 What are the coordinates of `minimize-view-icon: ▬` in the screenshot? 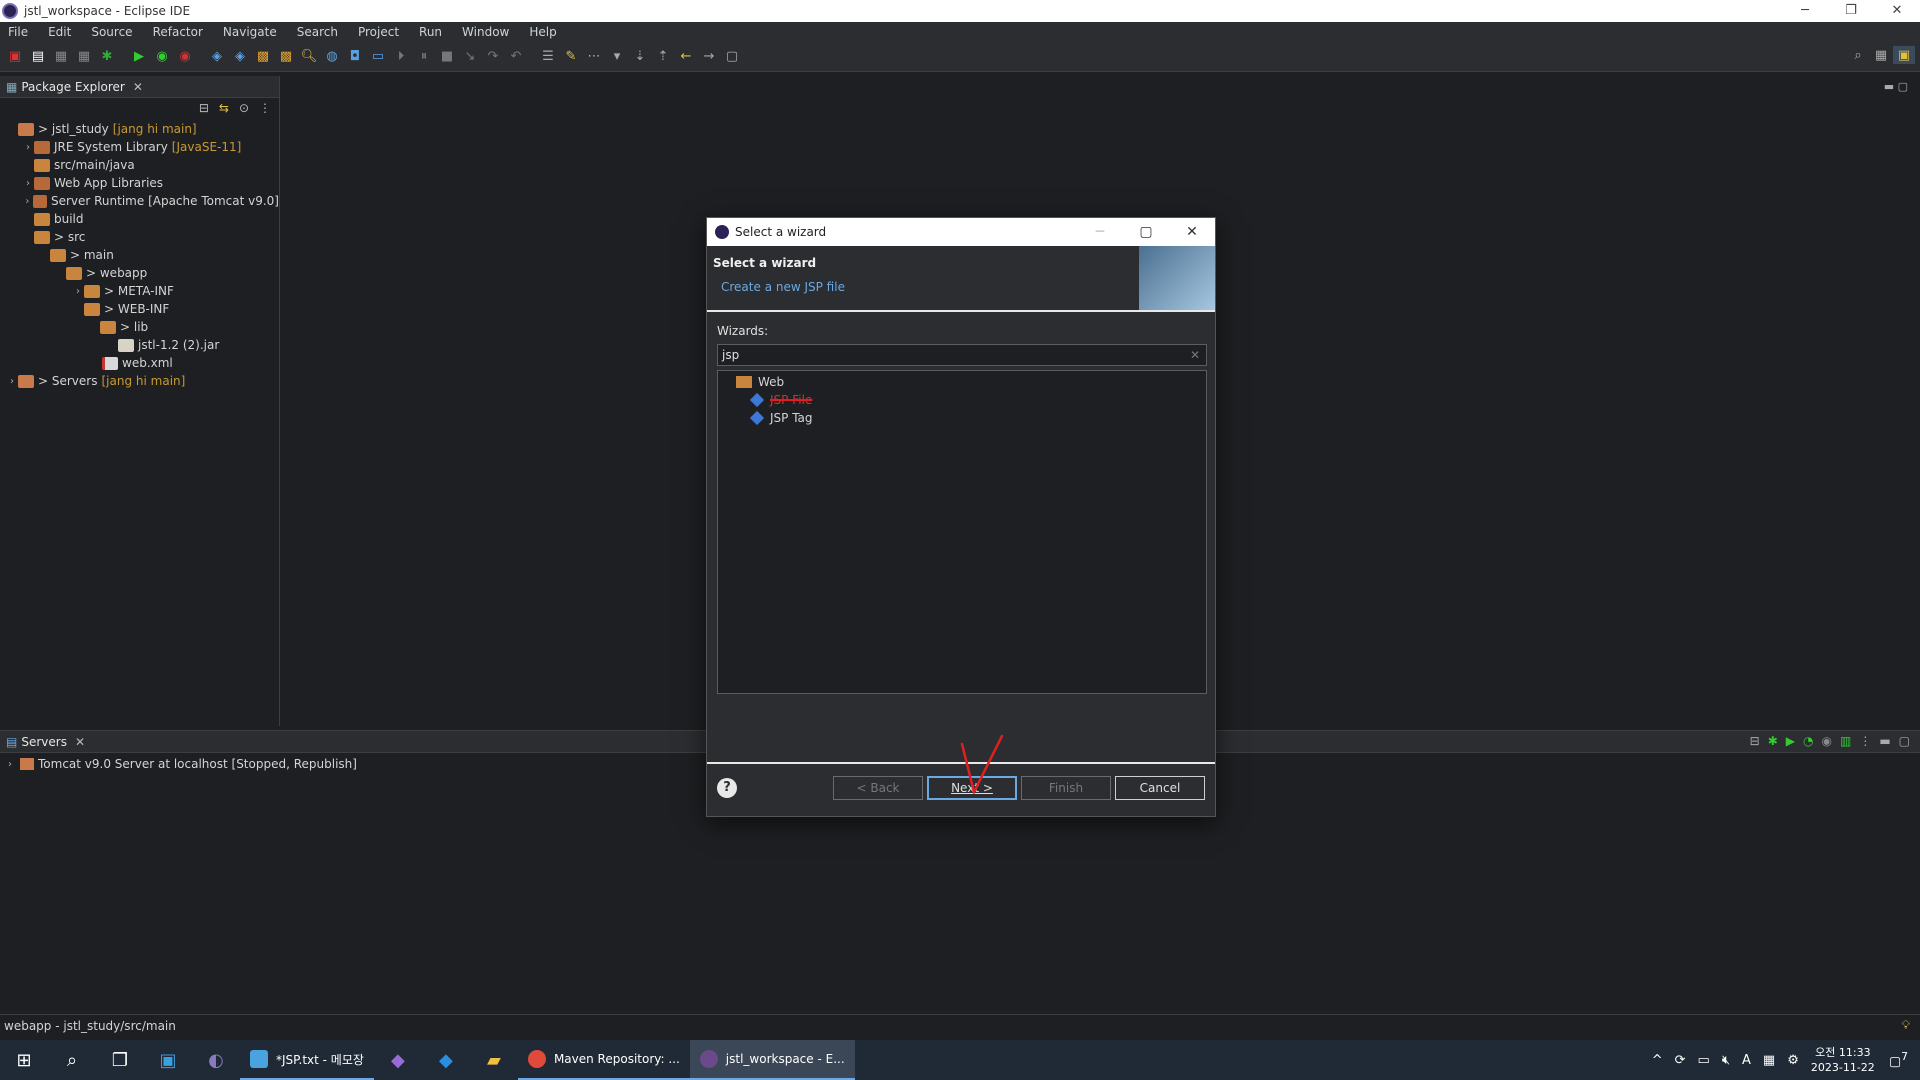 It's located at (1884, 741).